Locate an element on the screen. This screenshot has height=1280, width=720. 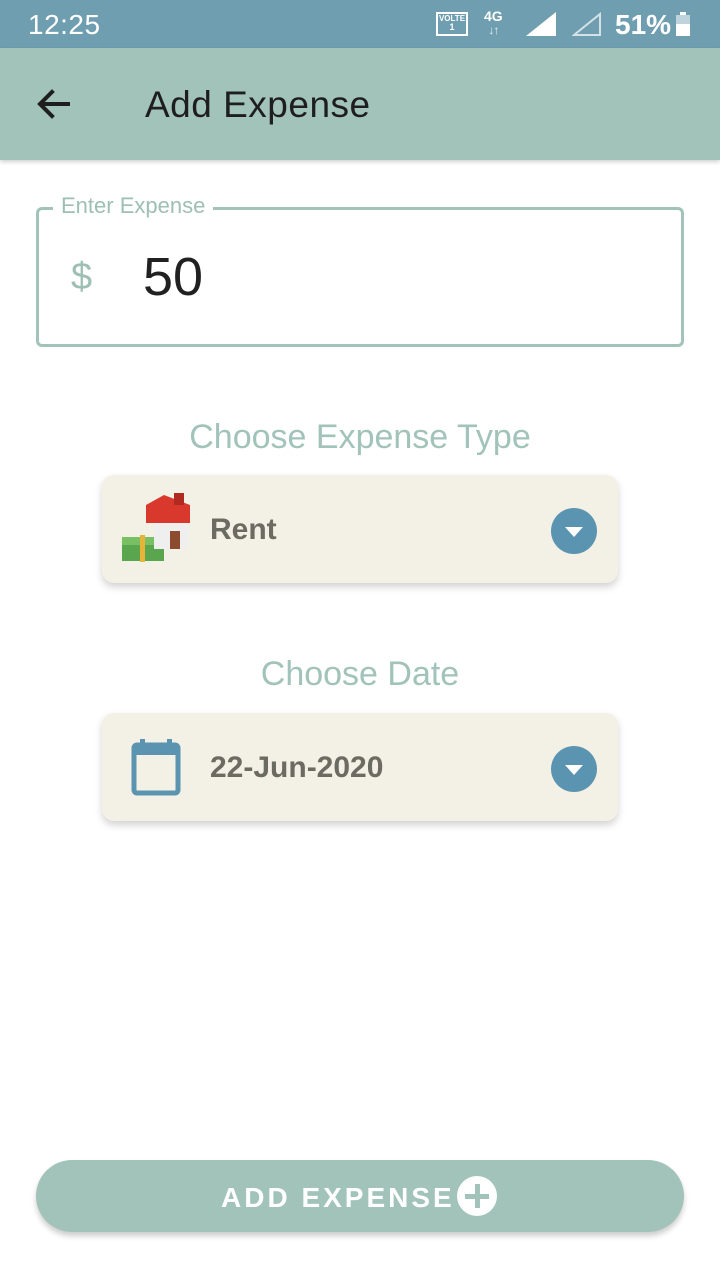
date-dropdown: 22-Jun-2020 is located at coordinates (360, 767).